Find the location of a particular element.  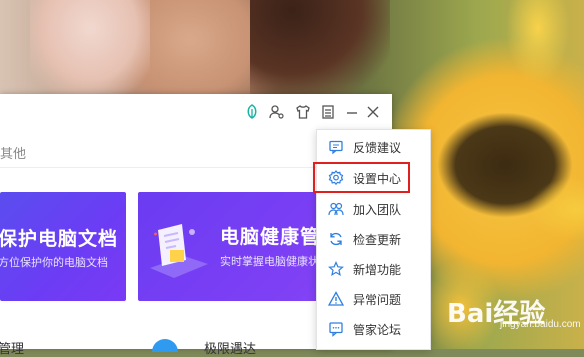

tab-other: 其他 is located at coordinates (13, 152).